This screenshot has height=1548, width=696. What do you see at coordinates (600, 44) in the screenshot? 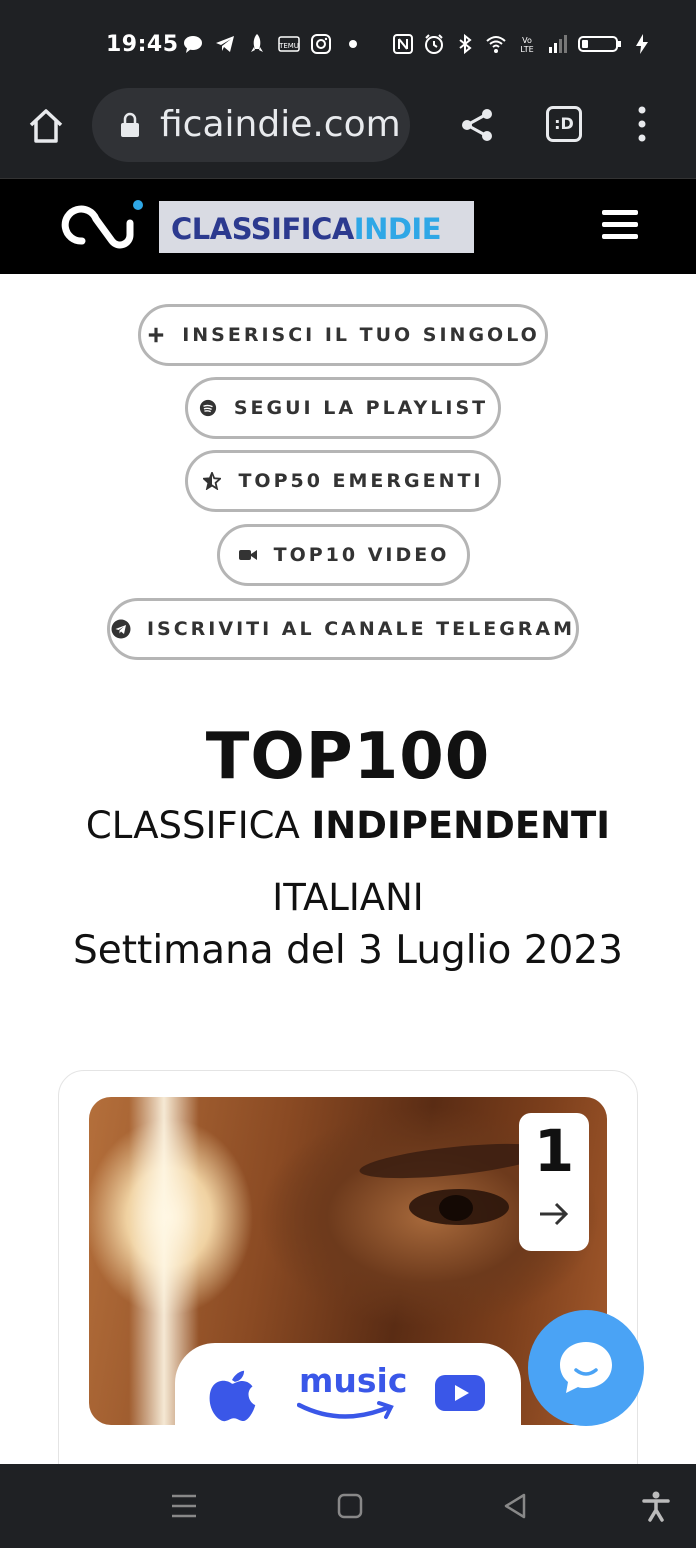
I see `battery-icon` at bounding box center [600, 44].